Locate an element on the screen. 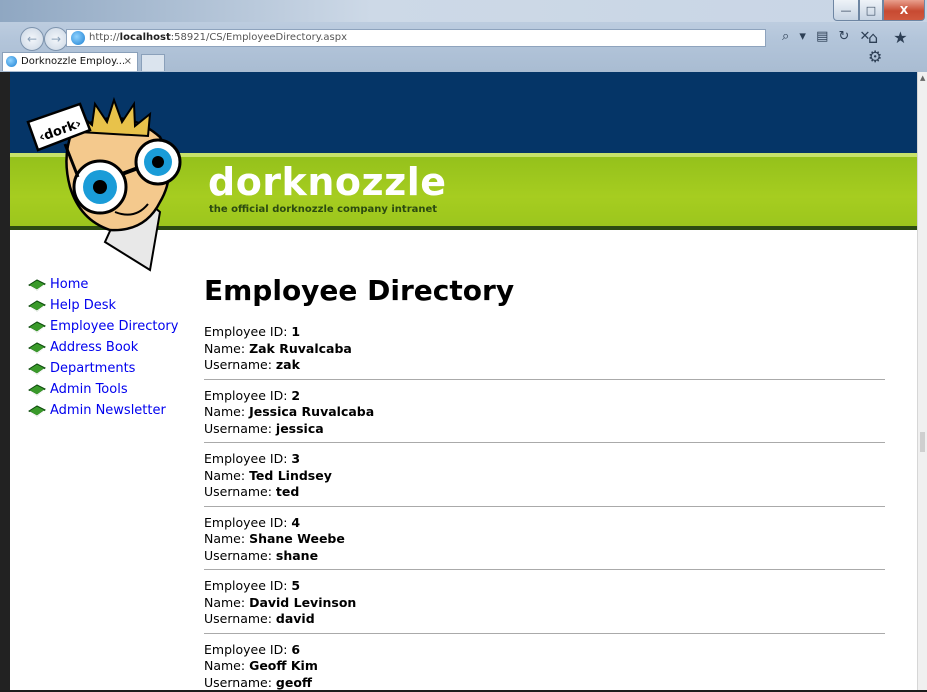 The width and height of the screenshot is (927, 692). scrollbar-thumb is located at coordinates (922, 442).